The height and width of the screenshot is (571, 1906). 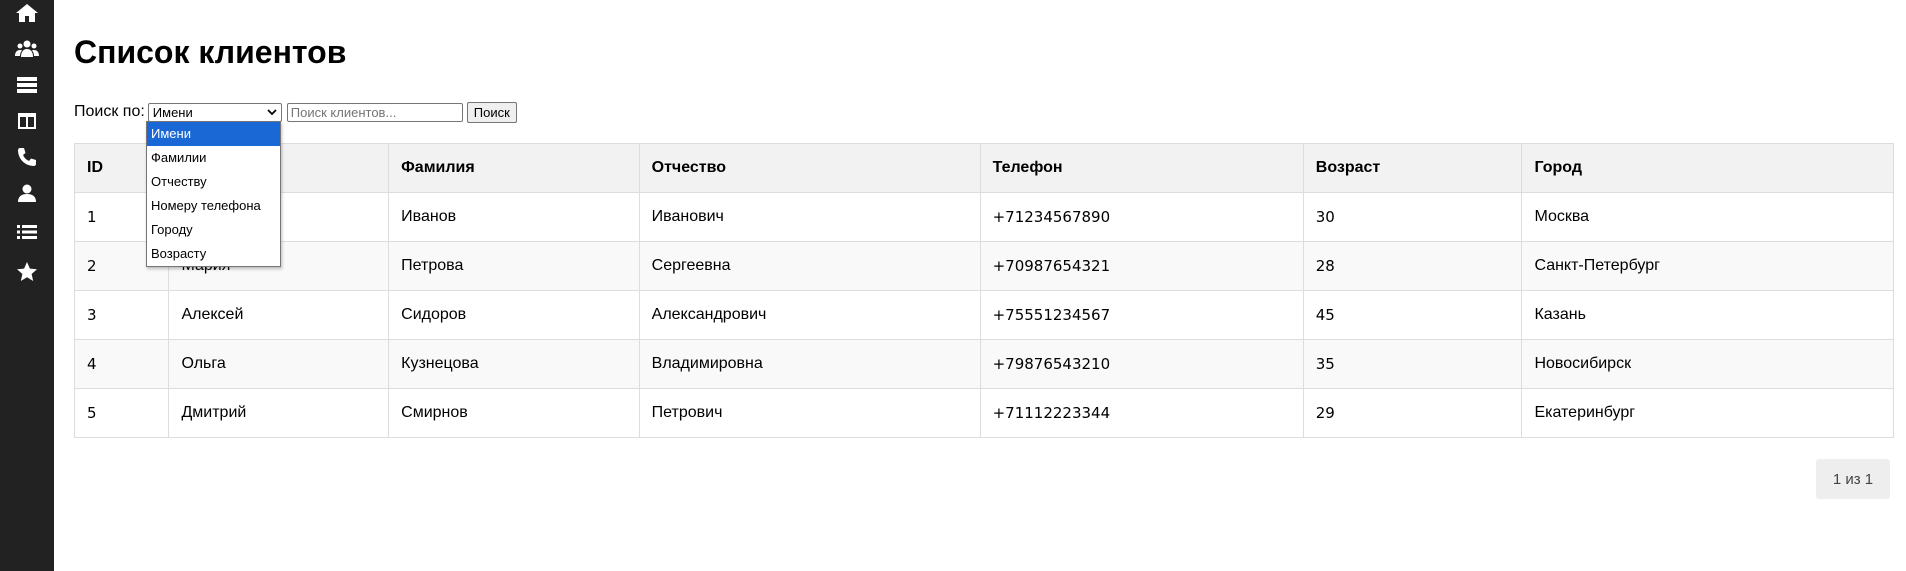 I want to click on dropdown-option: Городу, so click(x=213, y=230).